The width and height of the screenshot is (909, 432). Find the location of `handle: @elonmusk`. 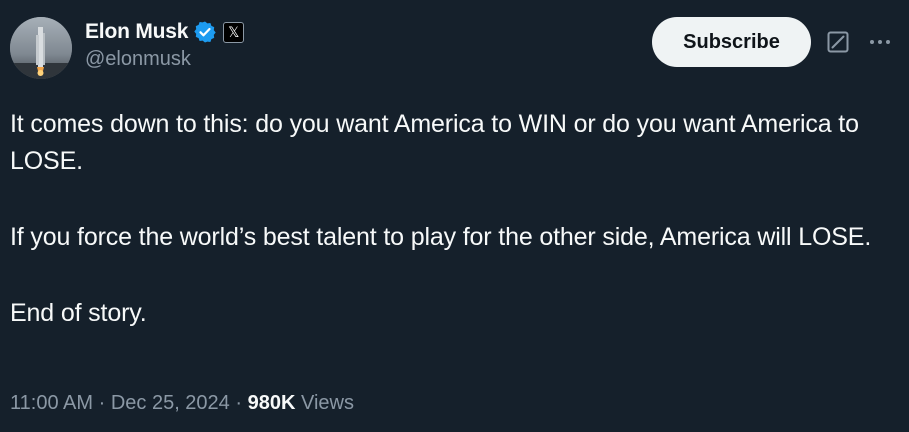

handle: @elonmusk is located at coordinates (164, 59).